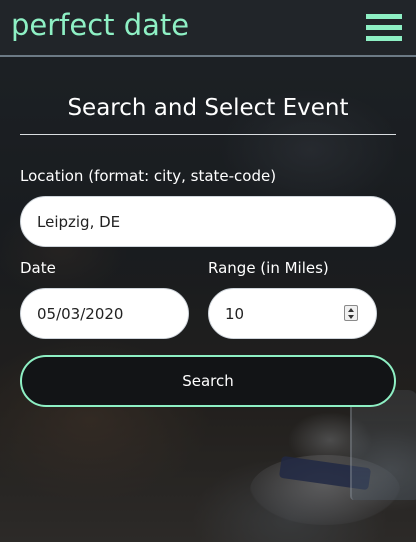 Image resolution: width=416 pixels, height=542 pixels. Describe the element at coordinates (208, 381) in the screenshot. I see `search-button: Search` at that location.